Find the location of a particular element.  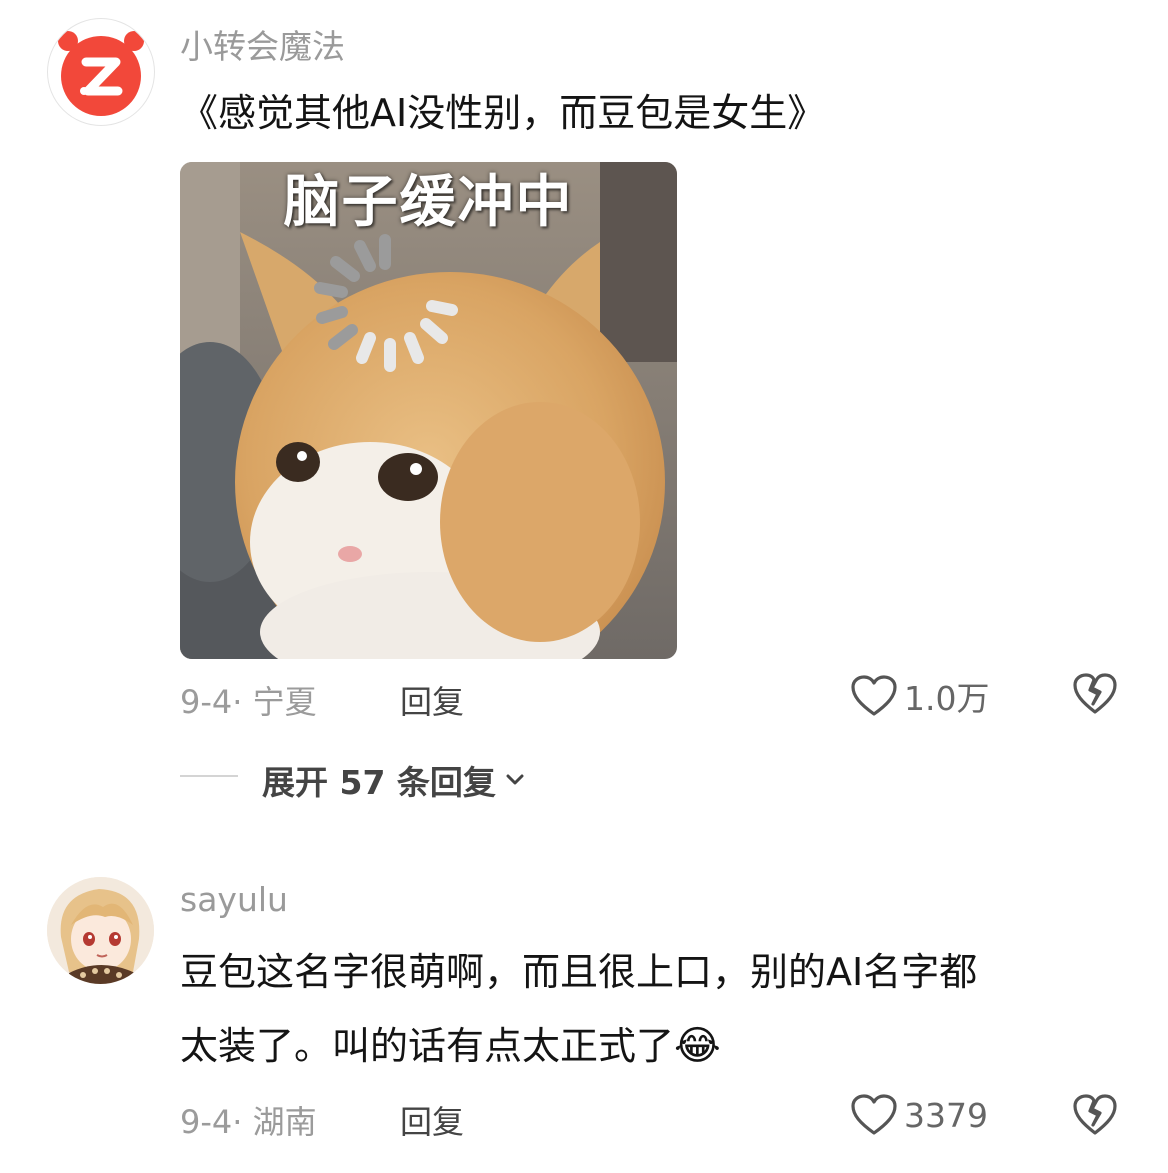

expand-replies-label: 展开 57 条回复 is located at coordinates (379, 782).